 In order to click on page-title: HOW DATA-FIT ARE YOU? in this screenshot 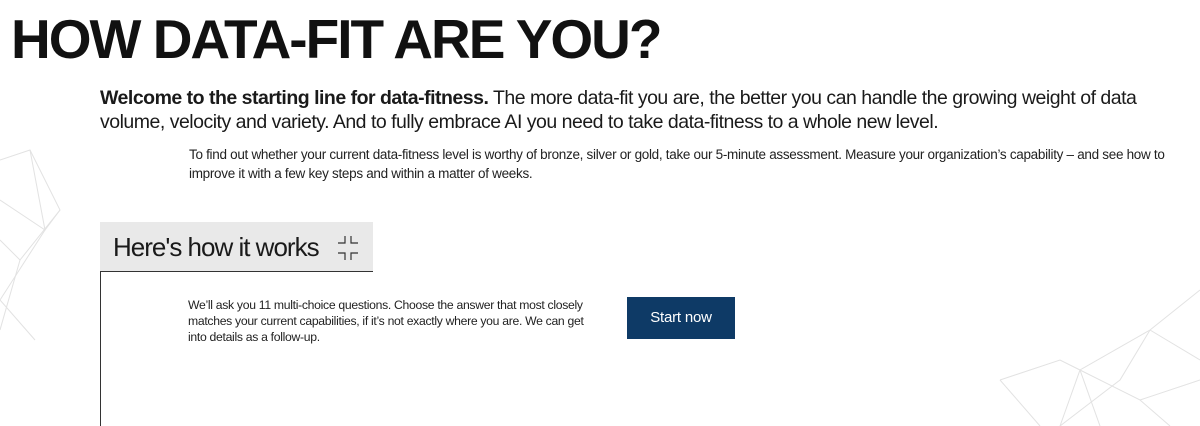, I will do `click(337, 39)`.